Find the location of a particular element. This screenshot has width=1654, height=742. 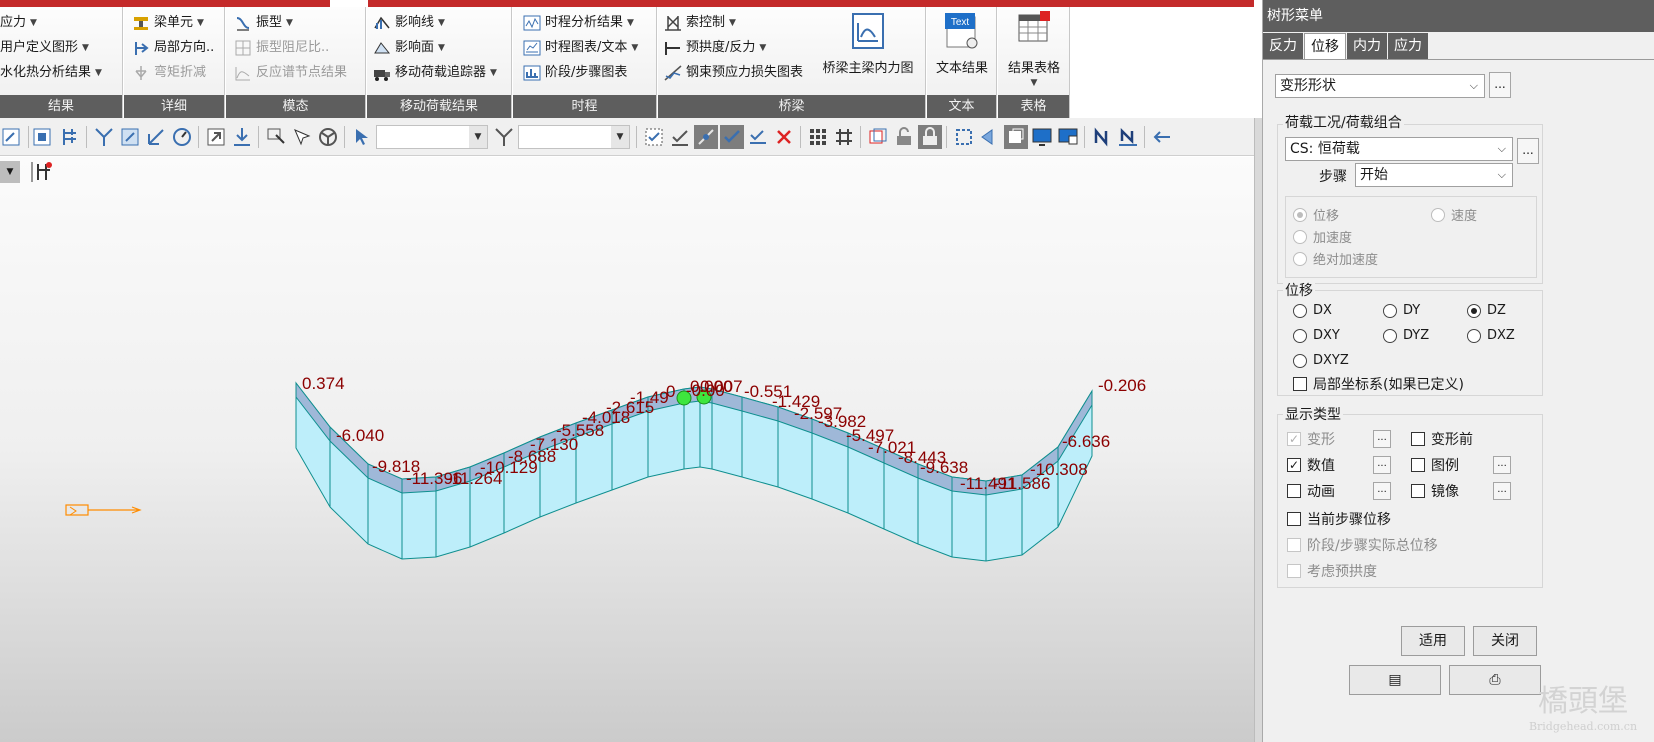

selection-filter-select: ▼ is located at coordinates (432, 137).